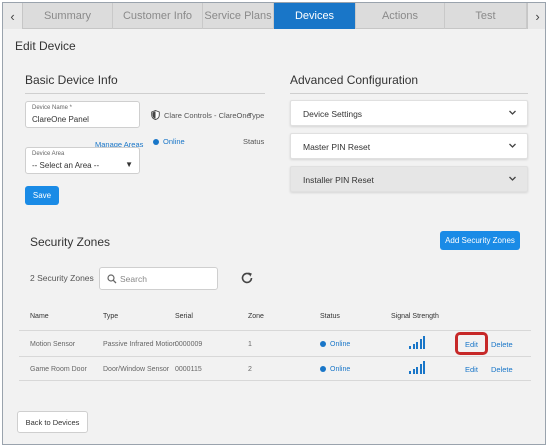 The image size is (550, 447). What do you see at coordinates (45, 46) in the screenshot?
I see `page-title: Edit Device` at bounding box center [45, 46].